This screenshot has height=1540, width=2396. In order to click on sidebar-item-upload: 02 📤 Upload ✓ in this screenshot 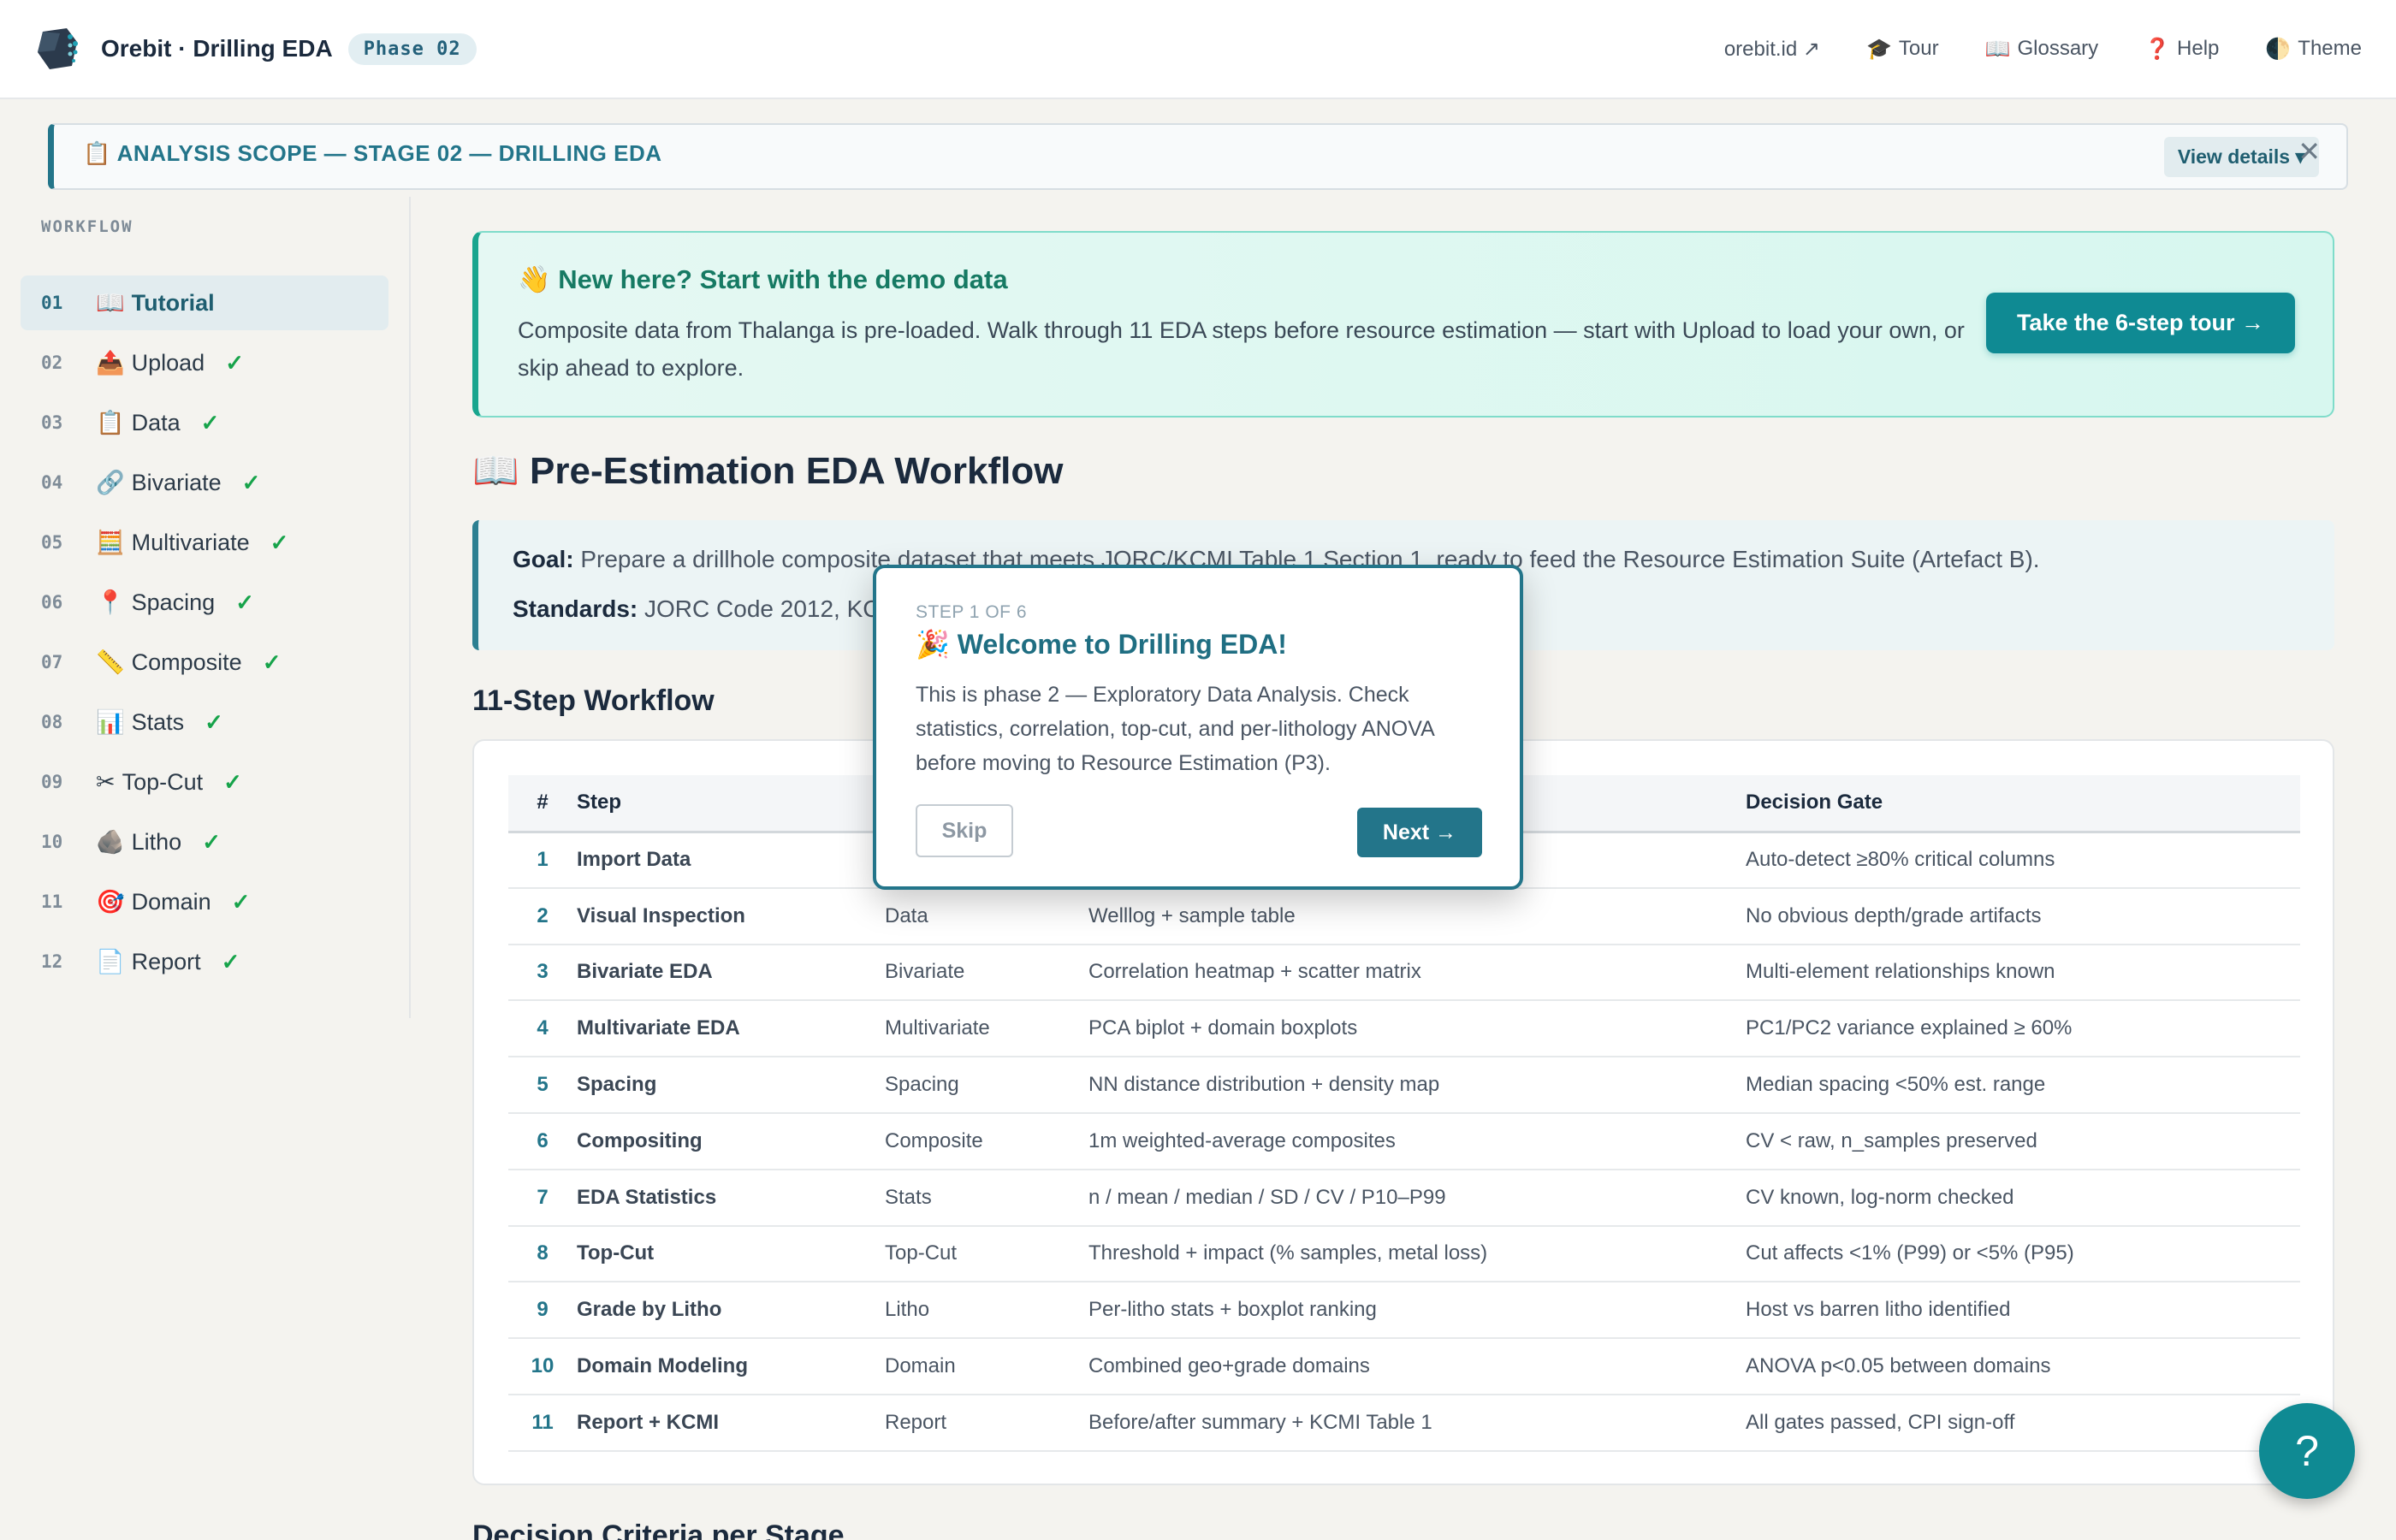, I will do `click(204, 362)`.